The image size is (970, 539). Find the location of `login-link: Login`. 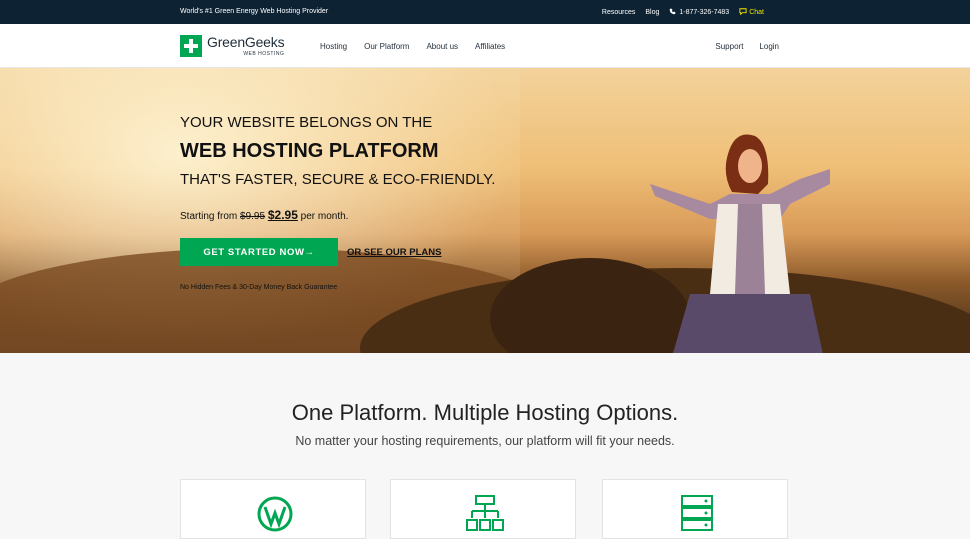

login-link: Login is located at coordinates (769, 46).